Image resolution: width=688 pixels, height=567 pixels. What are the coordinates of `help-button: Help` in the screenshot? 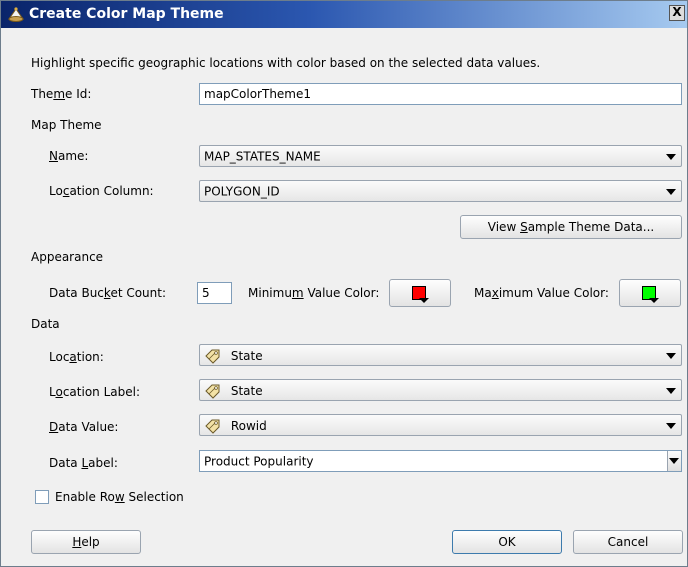 It's located at (86, 542).